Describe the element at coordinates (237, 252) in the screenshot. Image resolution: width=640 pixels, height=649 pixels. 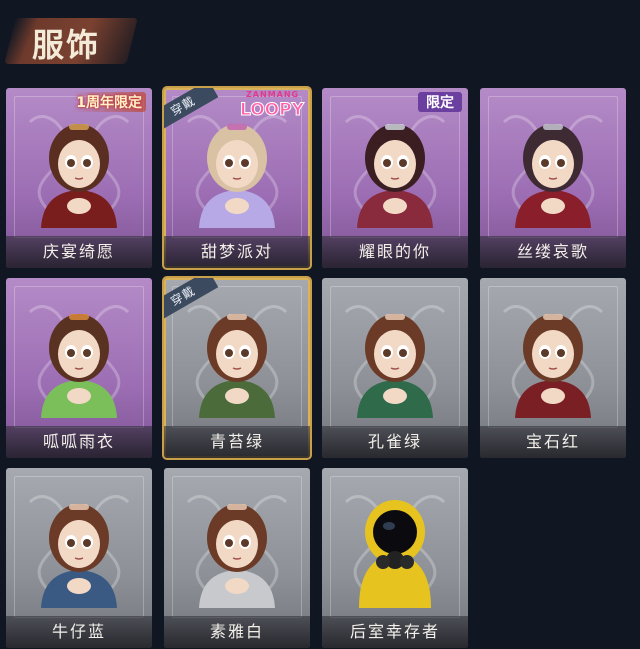
I see `costume-name: 甜梦派对` at that location.